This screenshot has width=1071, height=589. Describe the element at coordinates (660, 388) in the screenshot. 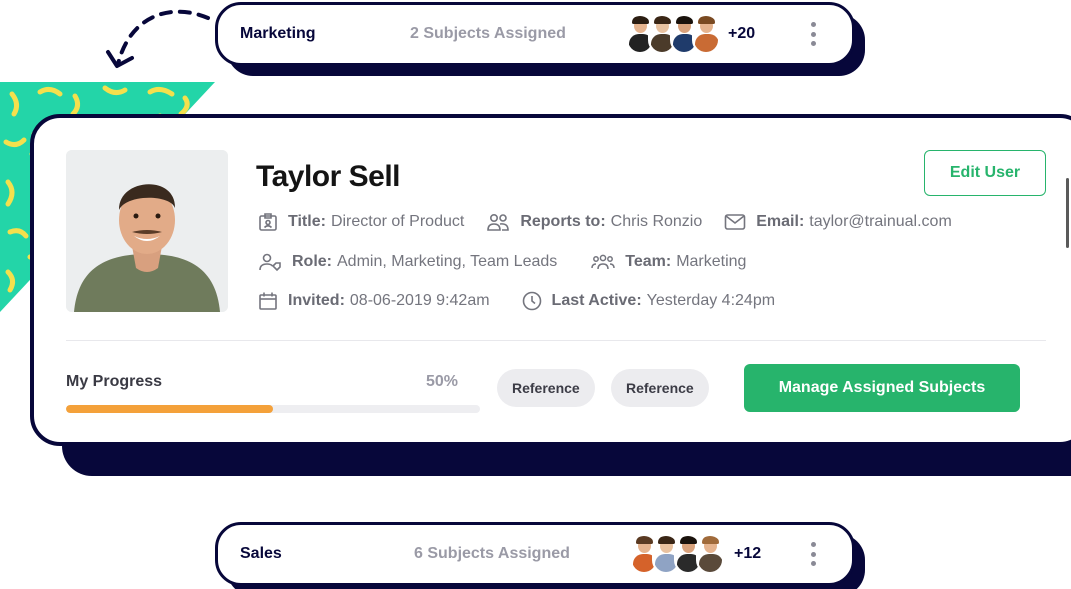

I see `reference-chip-2: Reference` at that location.